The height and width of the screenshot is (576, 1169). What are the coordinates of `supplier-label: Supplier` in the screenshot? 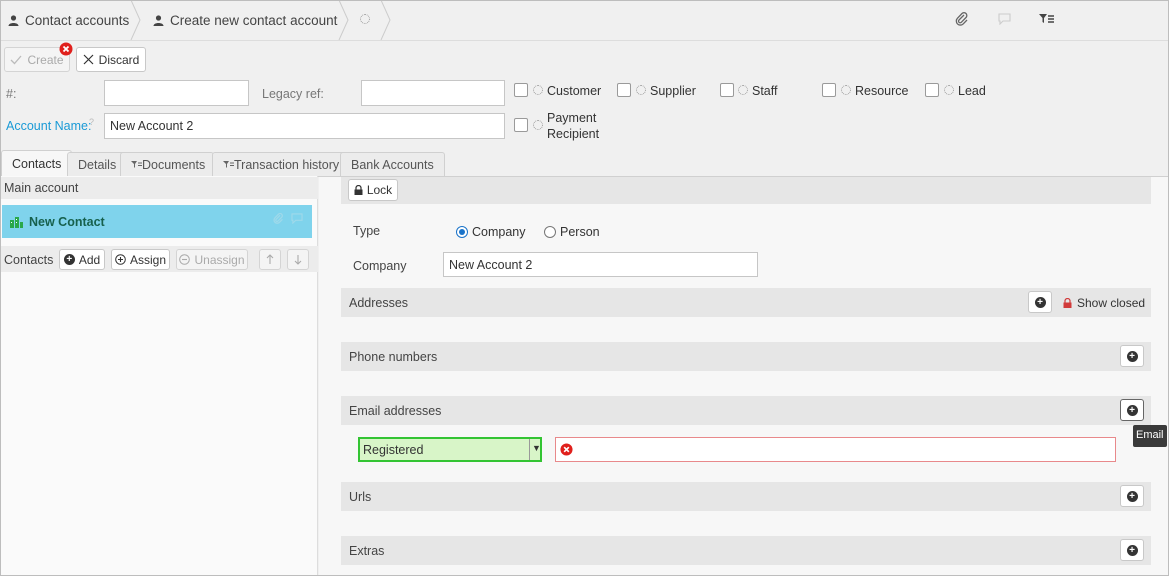 It's located at (673, 91).